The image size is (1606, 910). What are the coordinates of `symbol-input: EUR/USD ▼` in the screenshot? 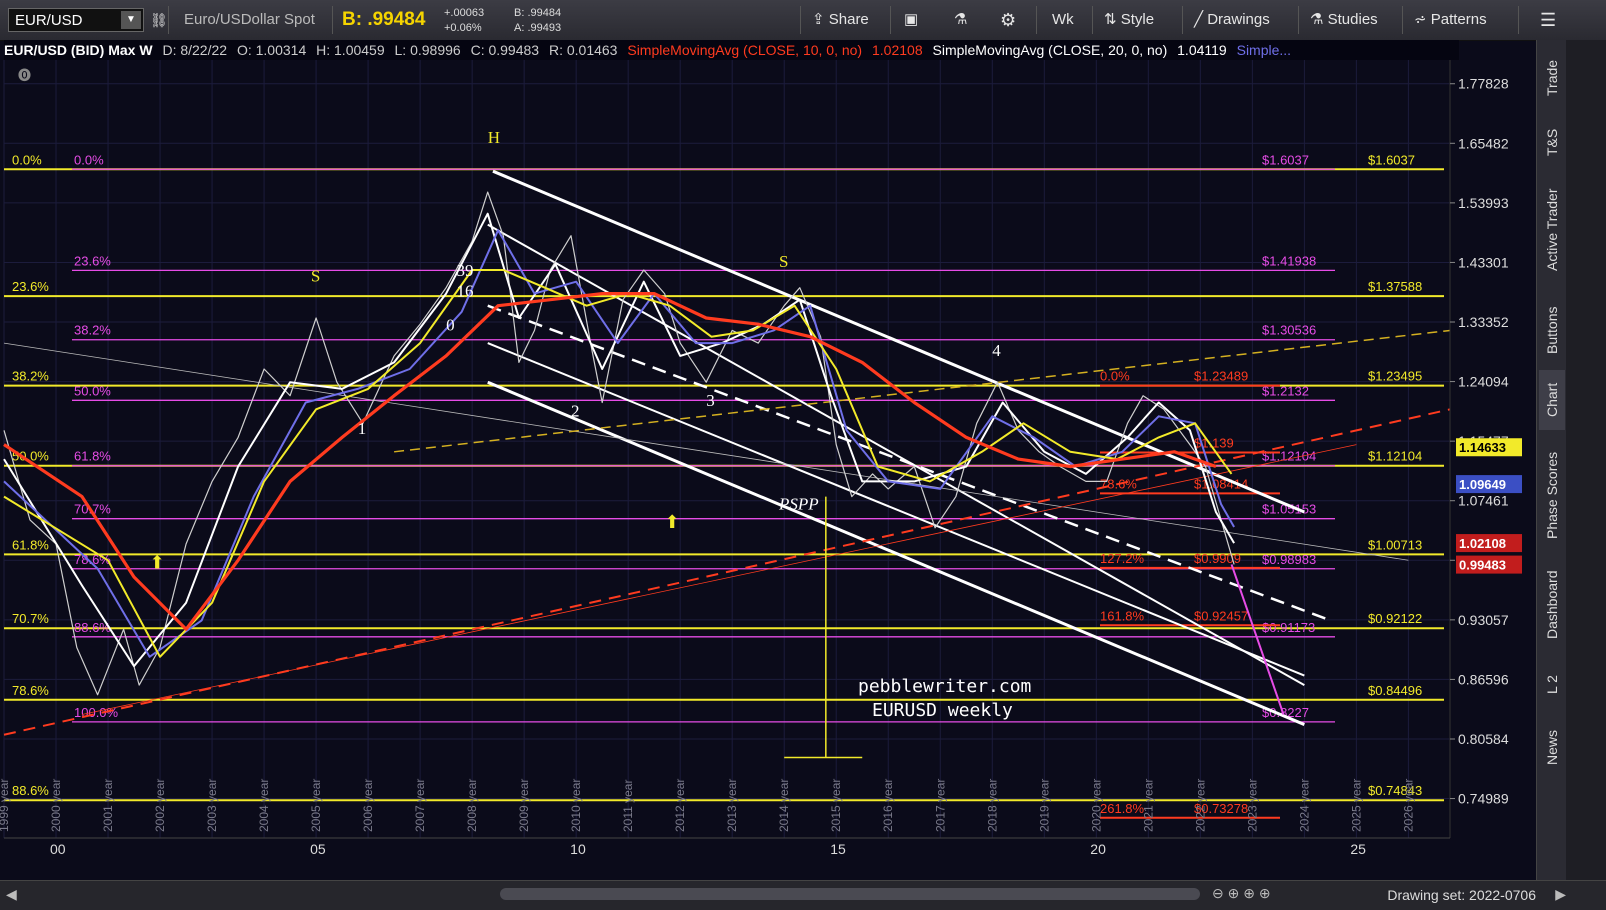 It's located at (76, 20).